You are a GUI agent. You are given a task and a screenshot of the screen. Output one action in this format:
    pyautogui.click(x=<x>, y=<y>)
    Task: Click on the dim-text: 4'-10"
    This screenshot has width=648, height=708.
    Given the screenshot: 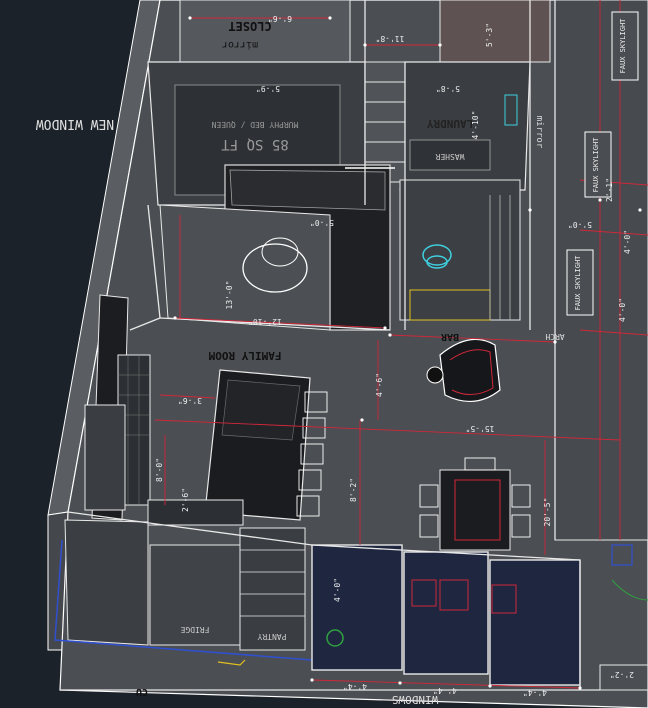 What is the action you would take?
    pyautogui.click(x=475, y=125)
    